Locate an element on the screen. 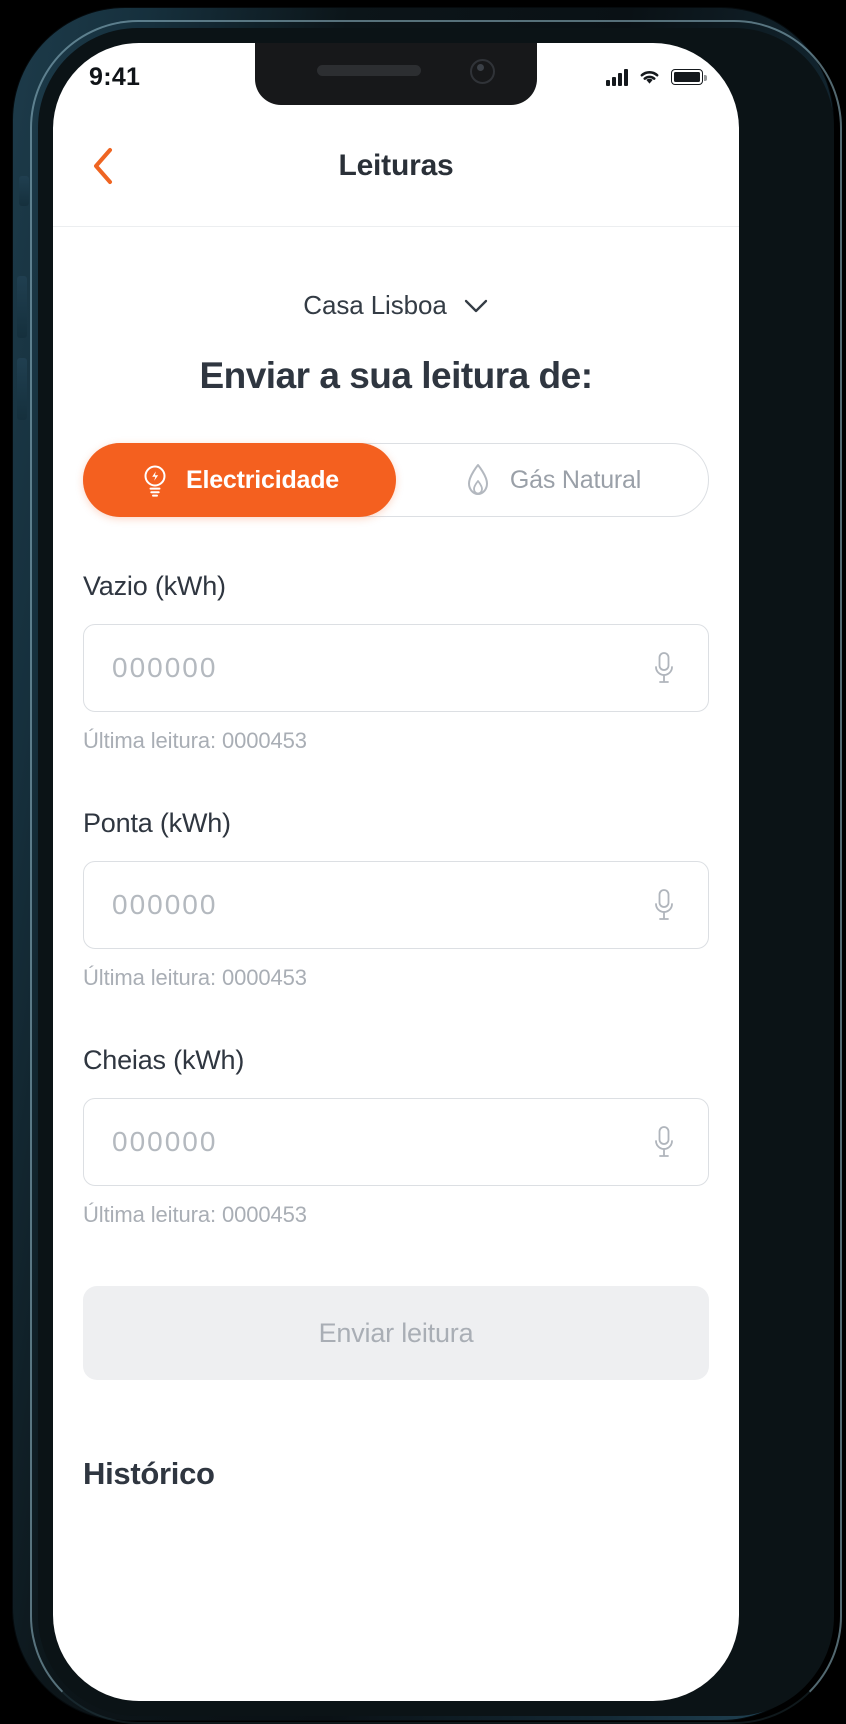 The image size is (846, 1724). toggle-option-electricity: Electricidade is located at coordinates (239, 480).